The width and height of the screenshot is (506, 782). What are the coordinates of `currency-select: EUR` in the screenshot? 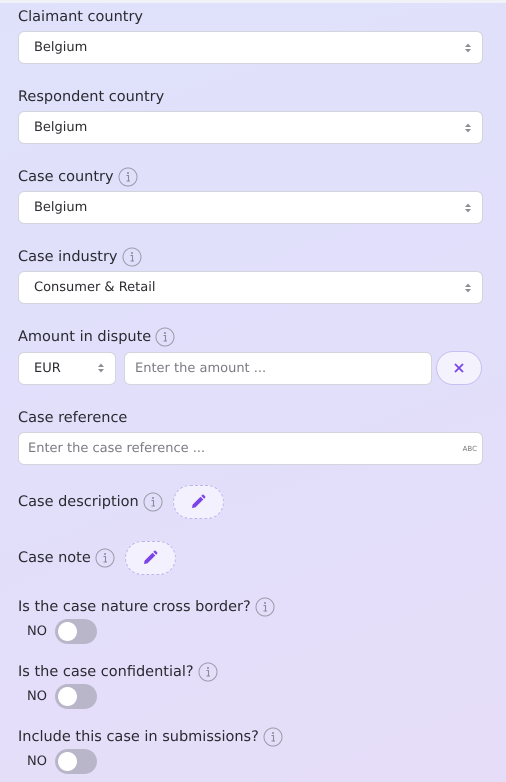 It's located at (67, 368).